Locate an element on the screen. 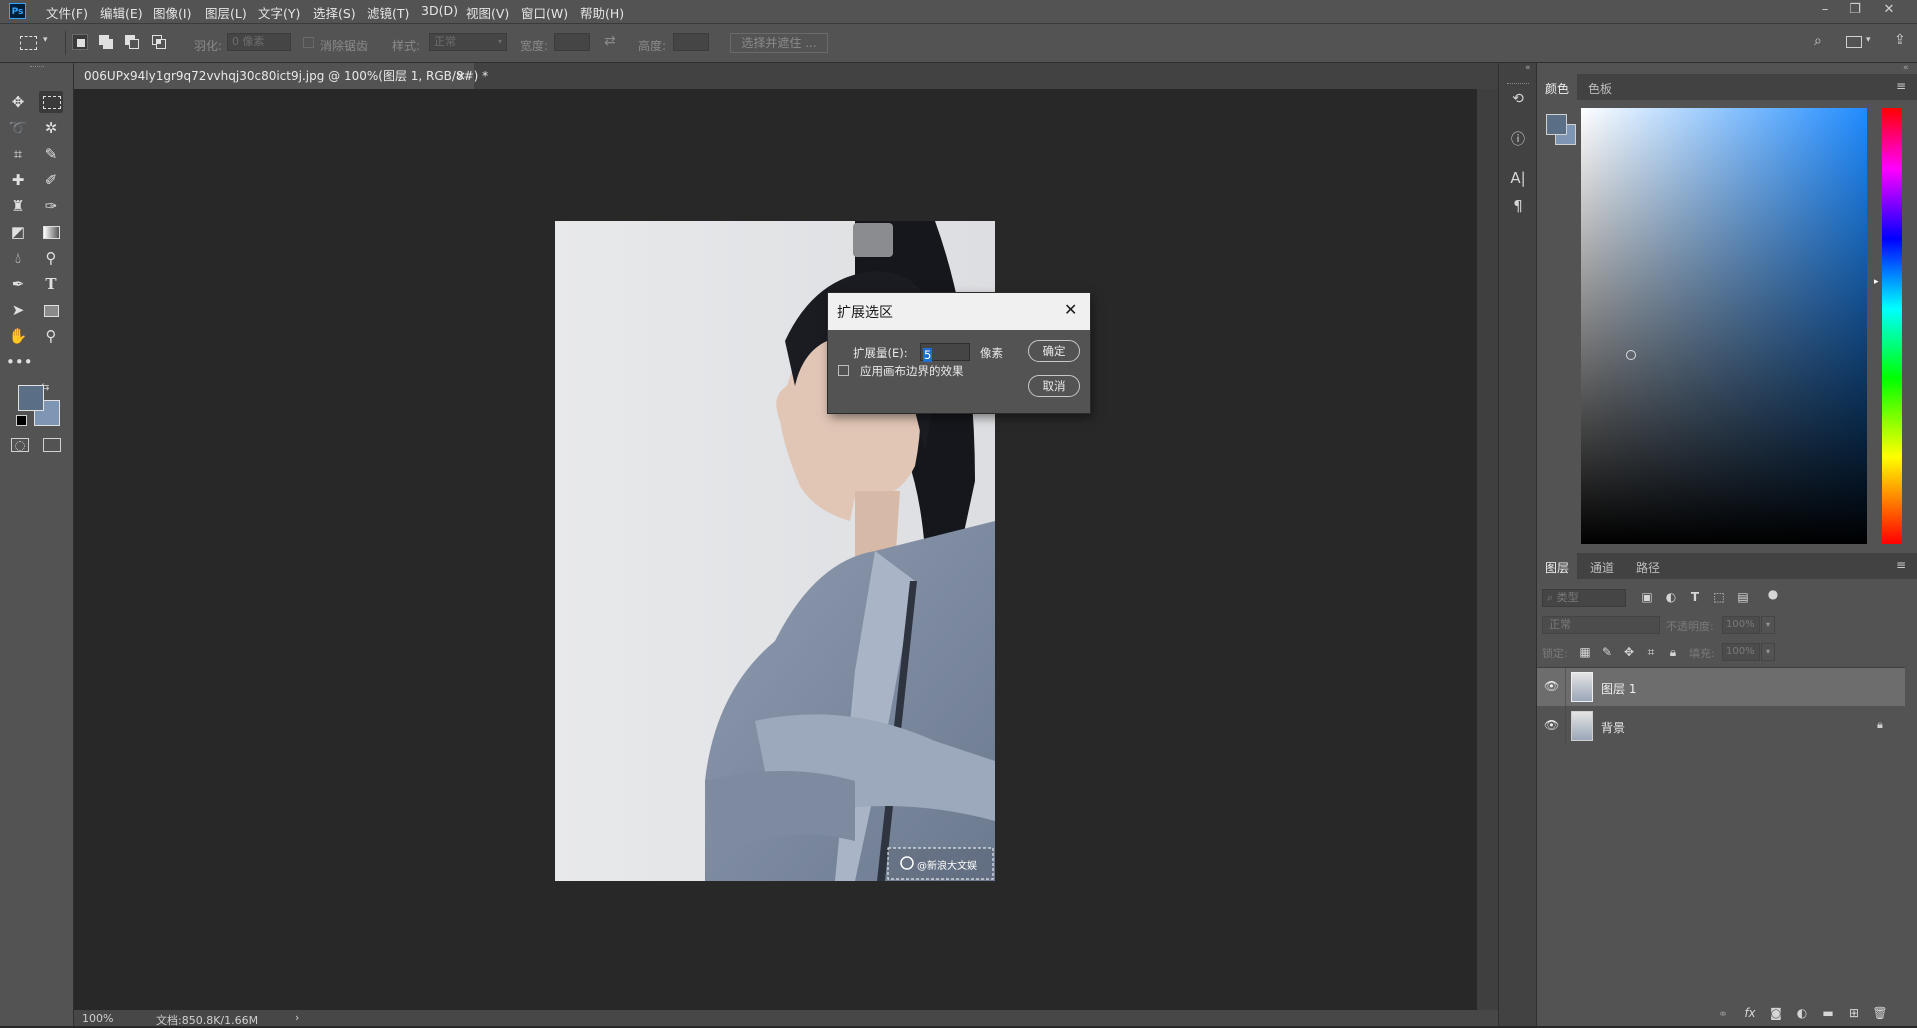  lasso-tool-icon: ➰ is located at coordinates (18, 128).